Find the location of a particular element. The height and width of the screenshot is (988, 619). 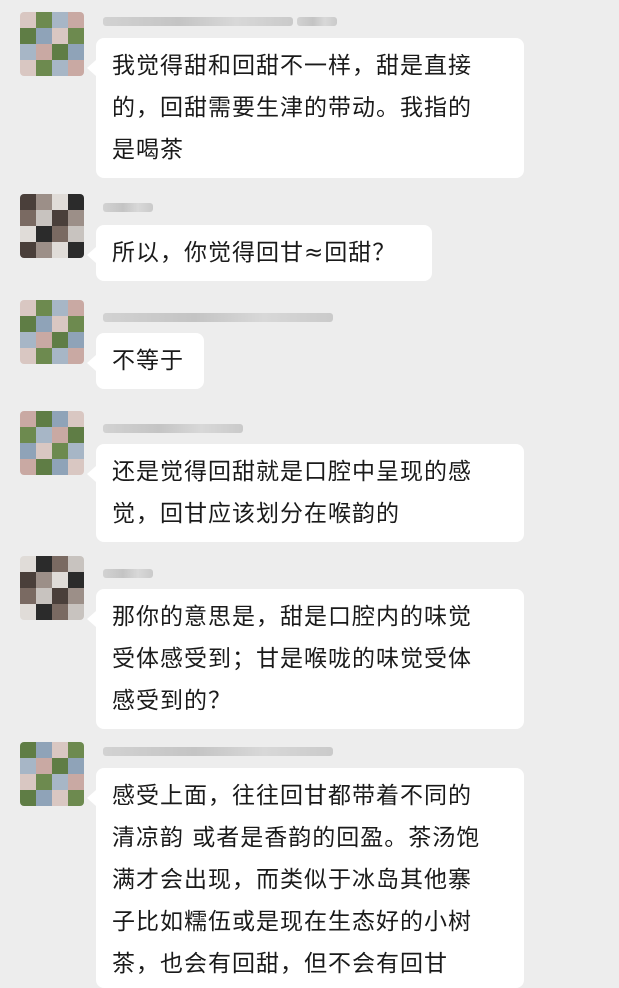

message-bubble: 所以，你觉得回甘≈回甜？ is located at coordinates (259, 253).